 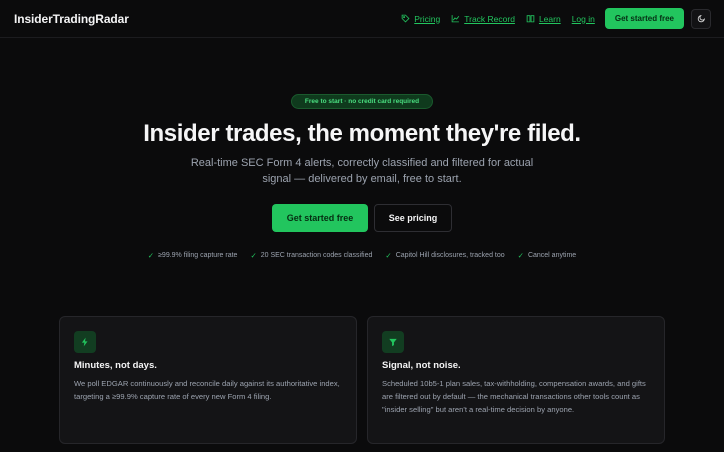 I want to click on checklist-item: ✓ Capitol Hill disclosures, tracked too, so click(x=444, y=255).